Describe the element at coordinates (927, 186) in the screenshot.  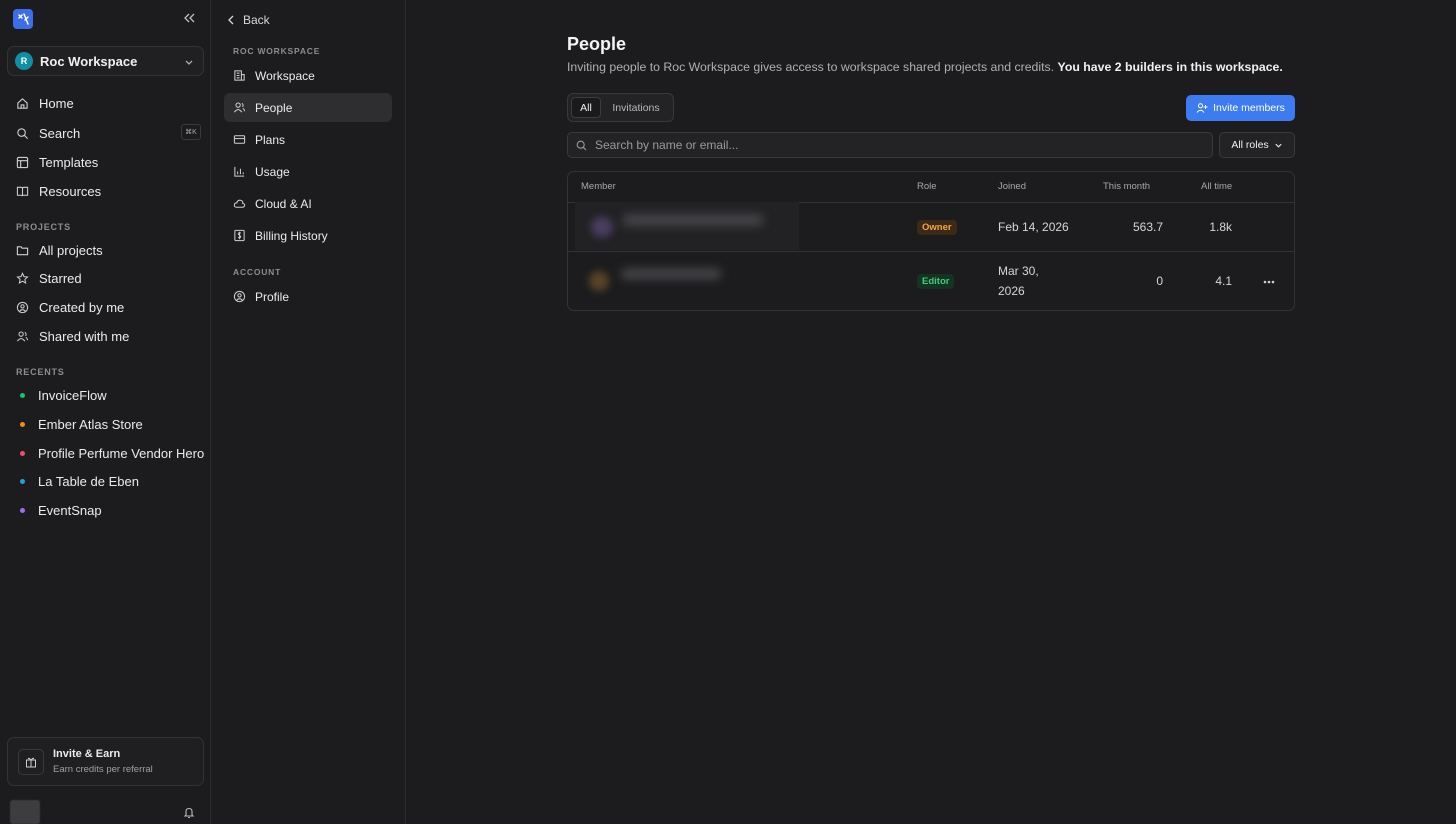
I see `column-header-role: Role` at that location.